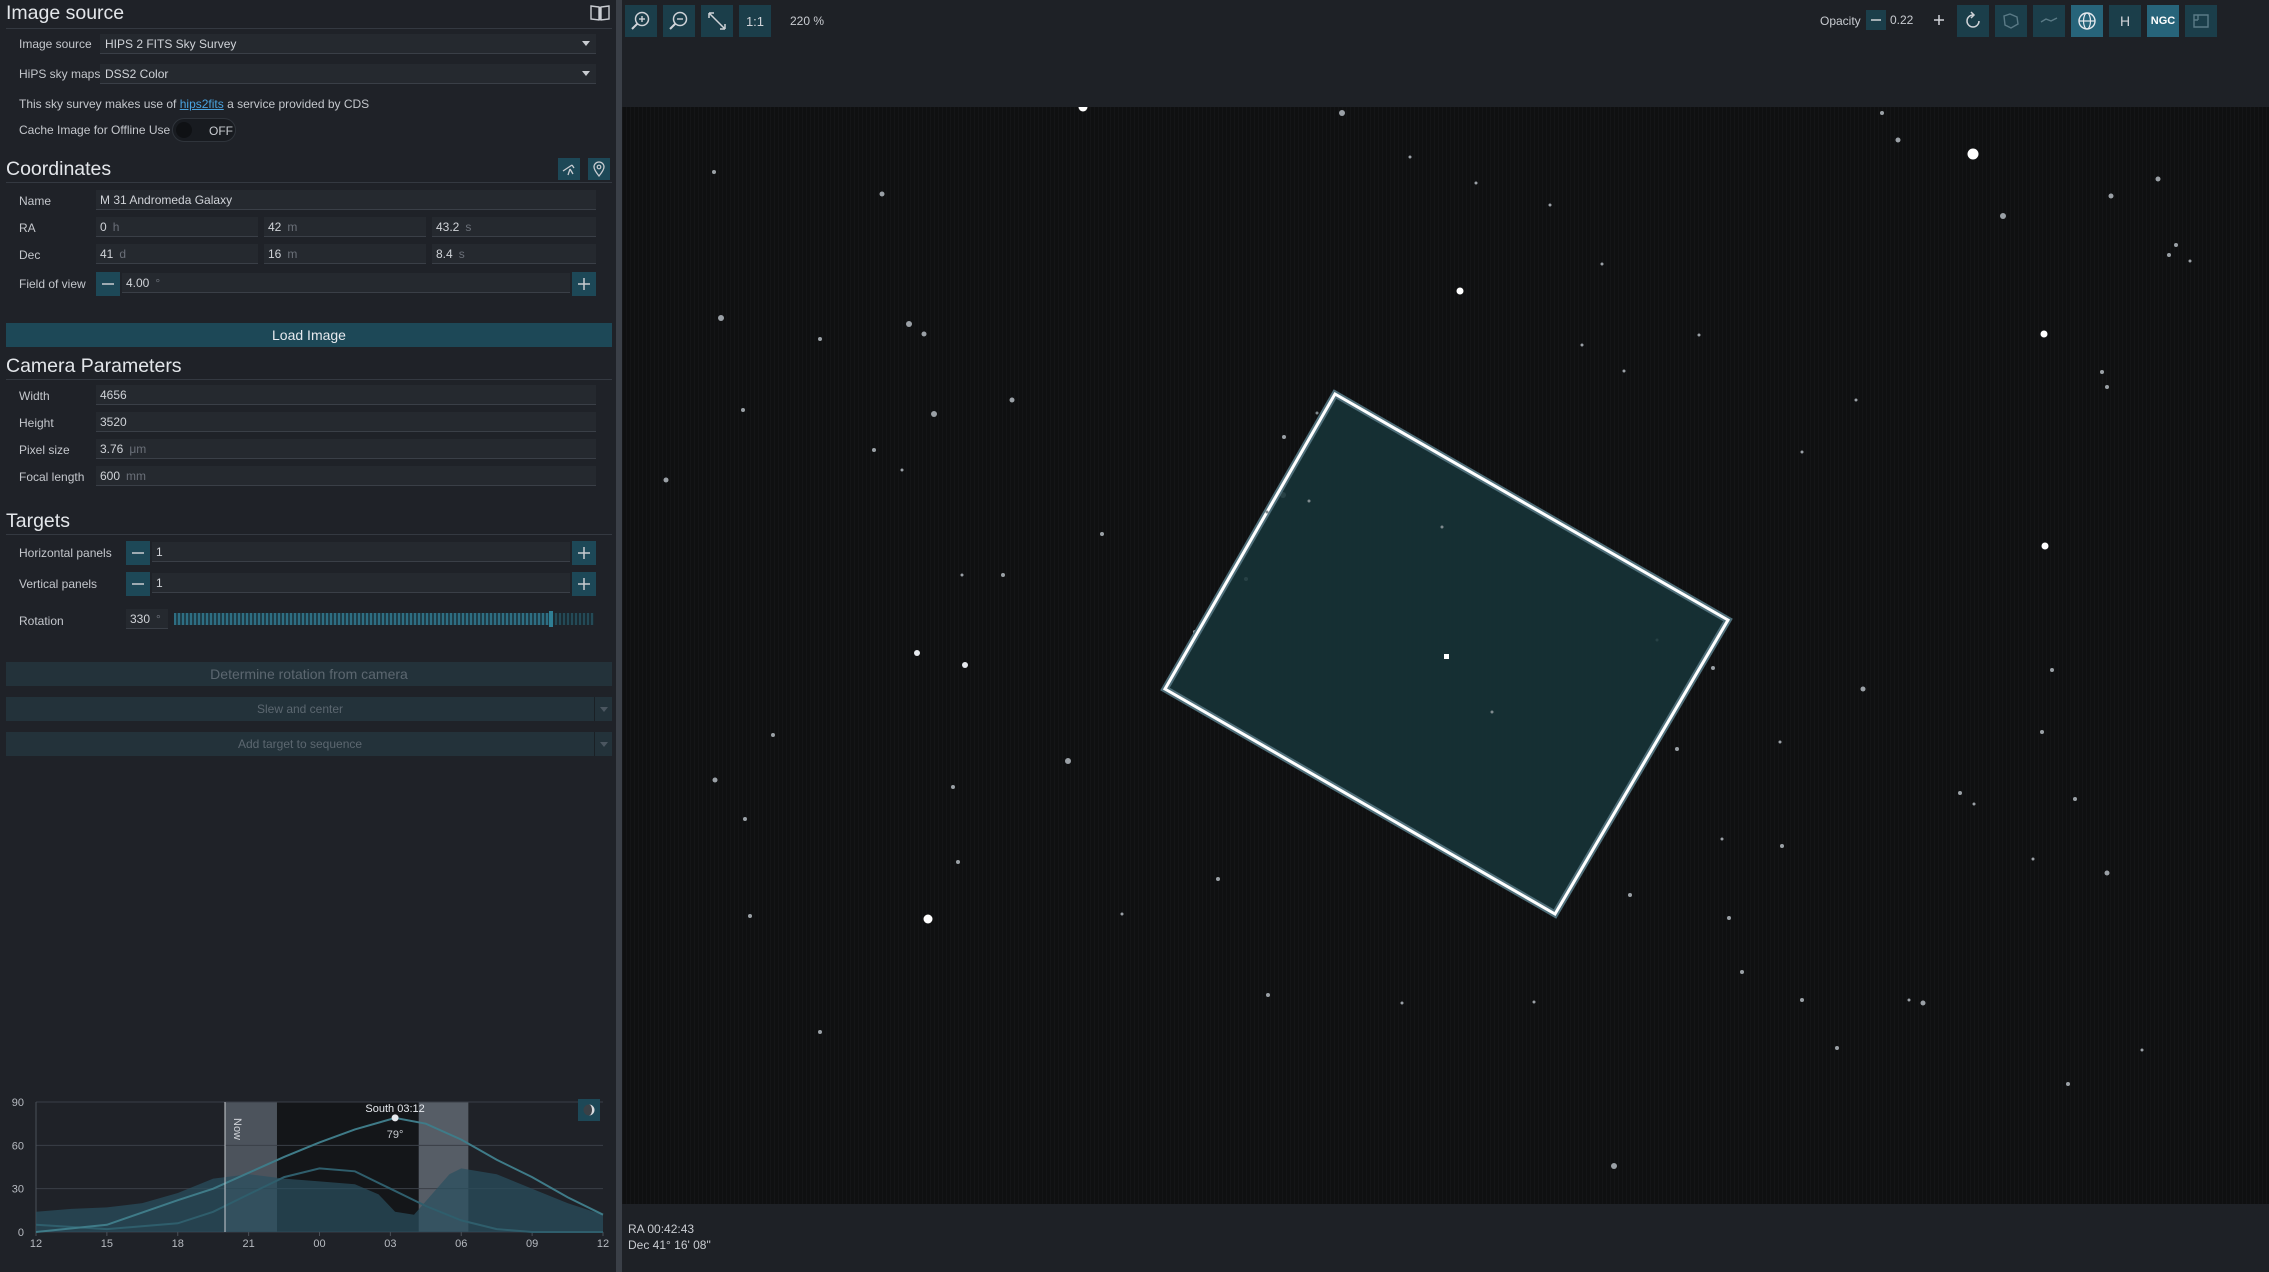  Describe the element at coordinates (669, 1237) in the screenshot. I see `cursor-coordinates: RA 00:42:43 Dec 41° 16' 08"` at that location.